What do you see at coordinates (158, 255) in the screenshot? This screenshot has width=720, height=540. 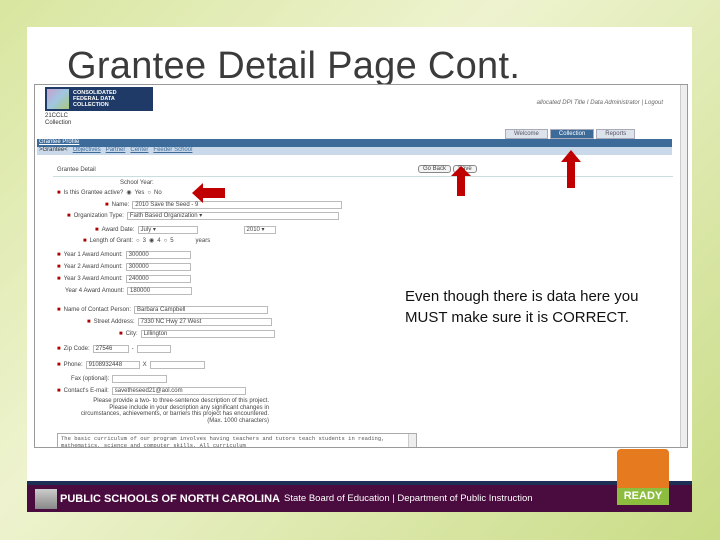 I see `year1-input: 300000` at bounding box center [158, 255].